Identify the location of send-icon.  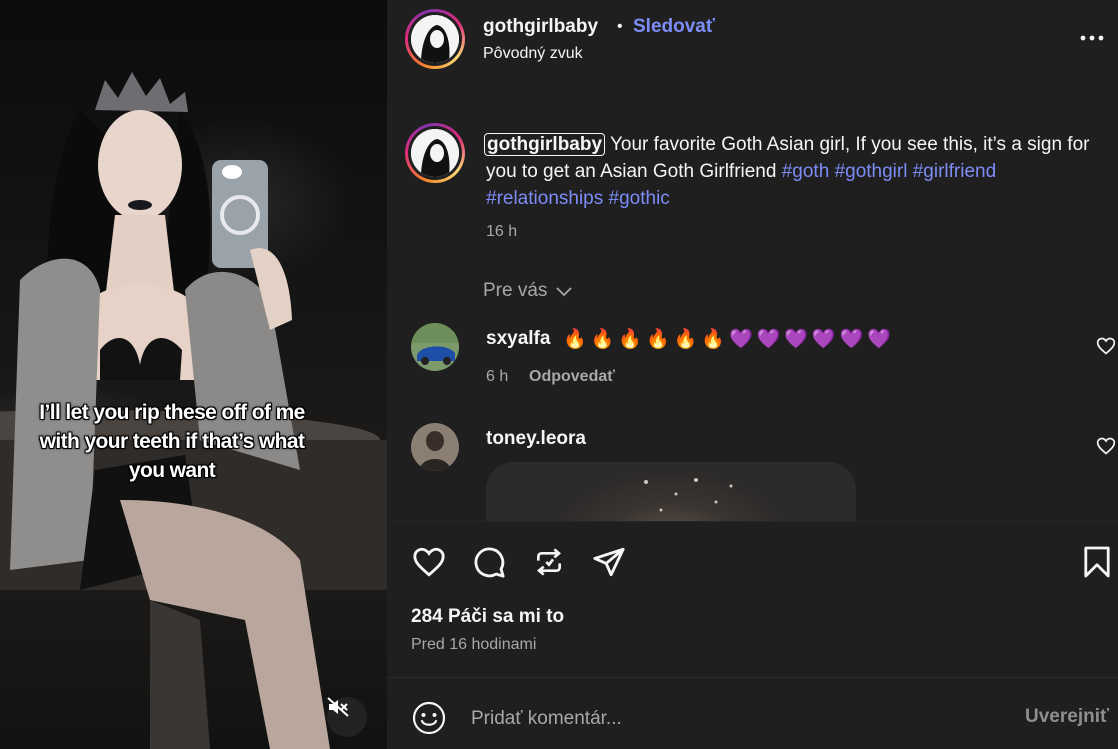
(609, 562).